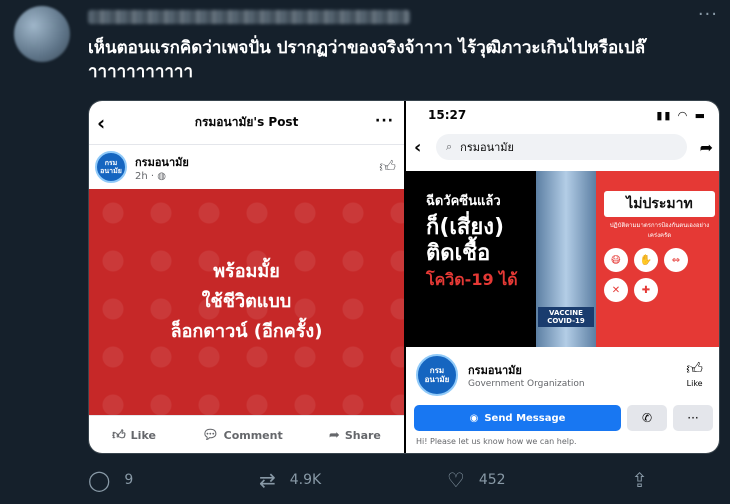 This screenshot has height=504, width=730. What do you see at coordinates (566, 317) in the screenshot?
I see `vial-label: VACCINE COVID-19` at bounding box center [566, 317].